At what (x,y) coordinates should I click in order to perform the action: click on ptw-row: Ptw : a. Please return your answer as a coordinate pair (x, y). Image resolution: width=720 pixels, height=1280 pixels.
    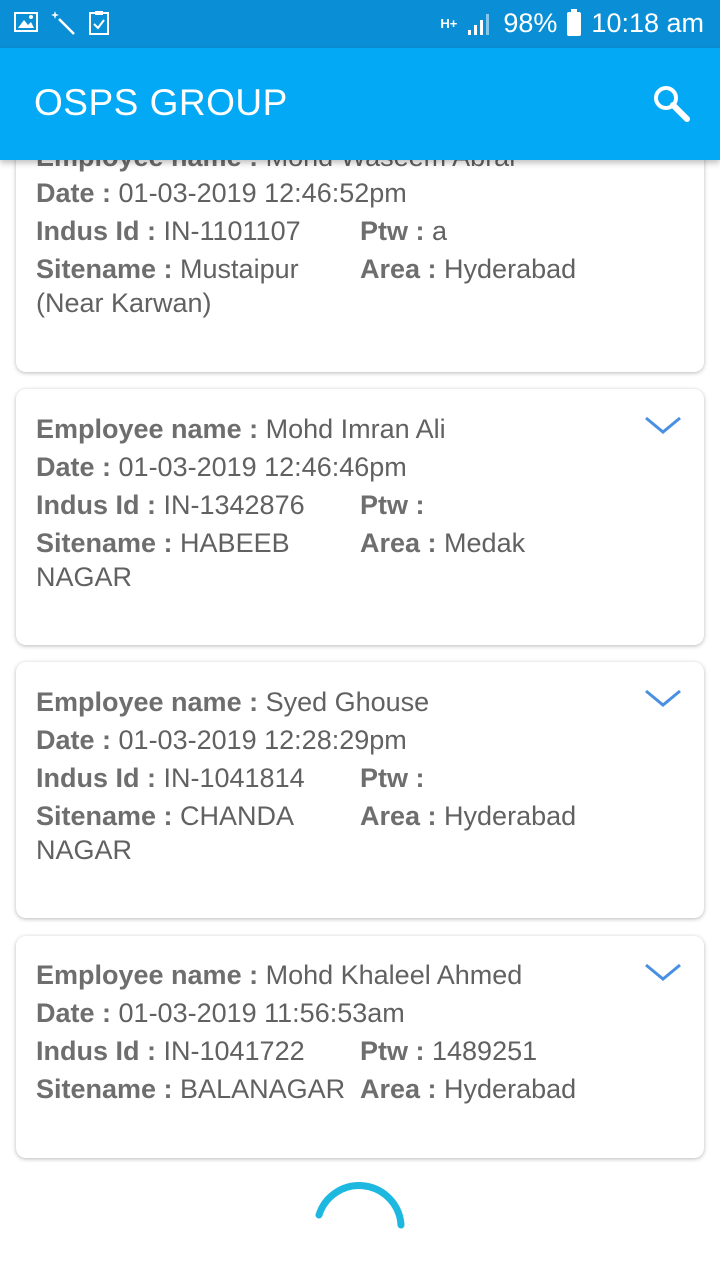
    Looking at the image, I should click on (404, 231).